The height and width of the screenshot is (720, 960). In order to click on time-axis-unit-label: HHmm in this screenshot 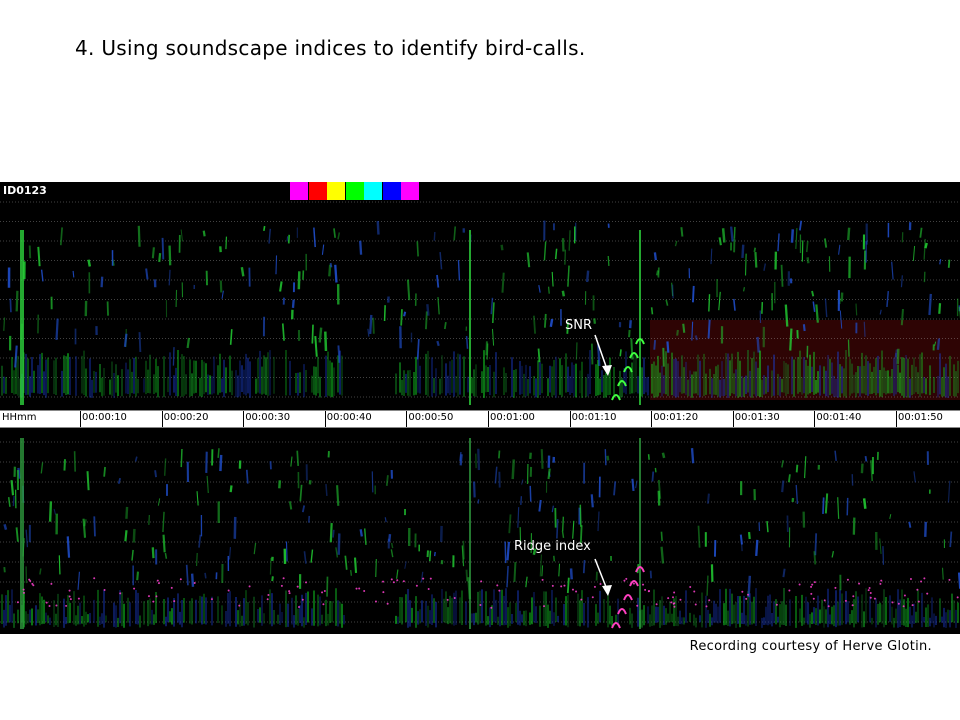, I will do `click(19, 417)`.